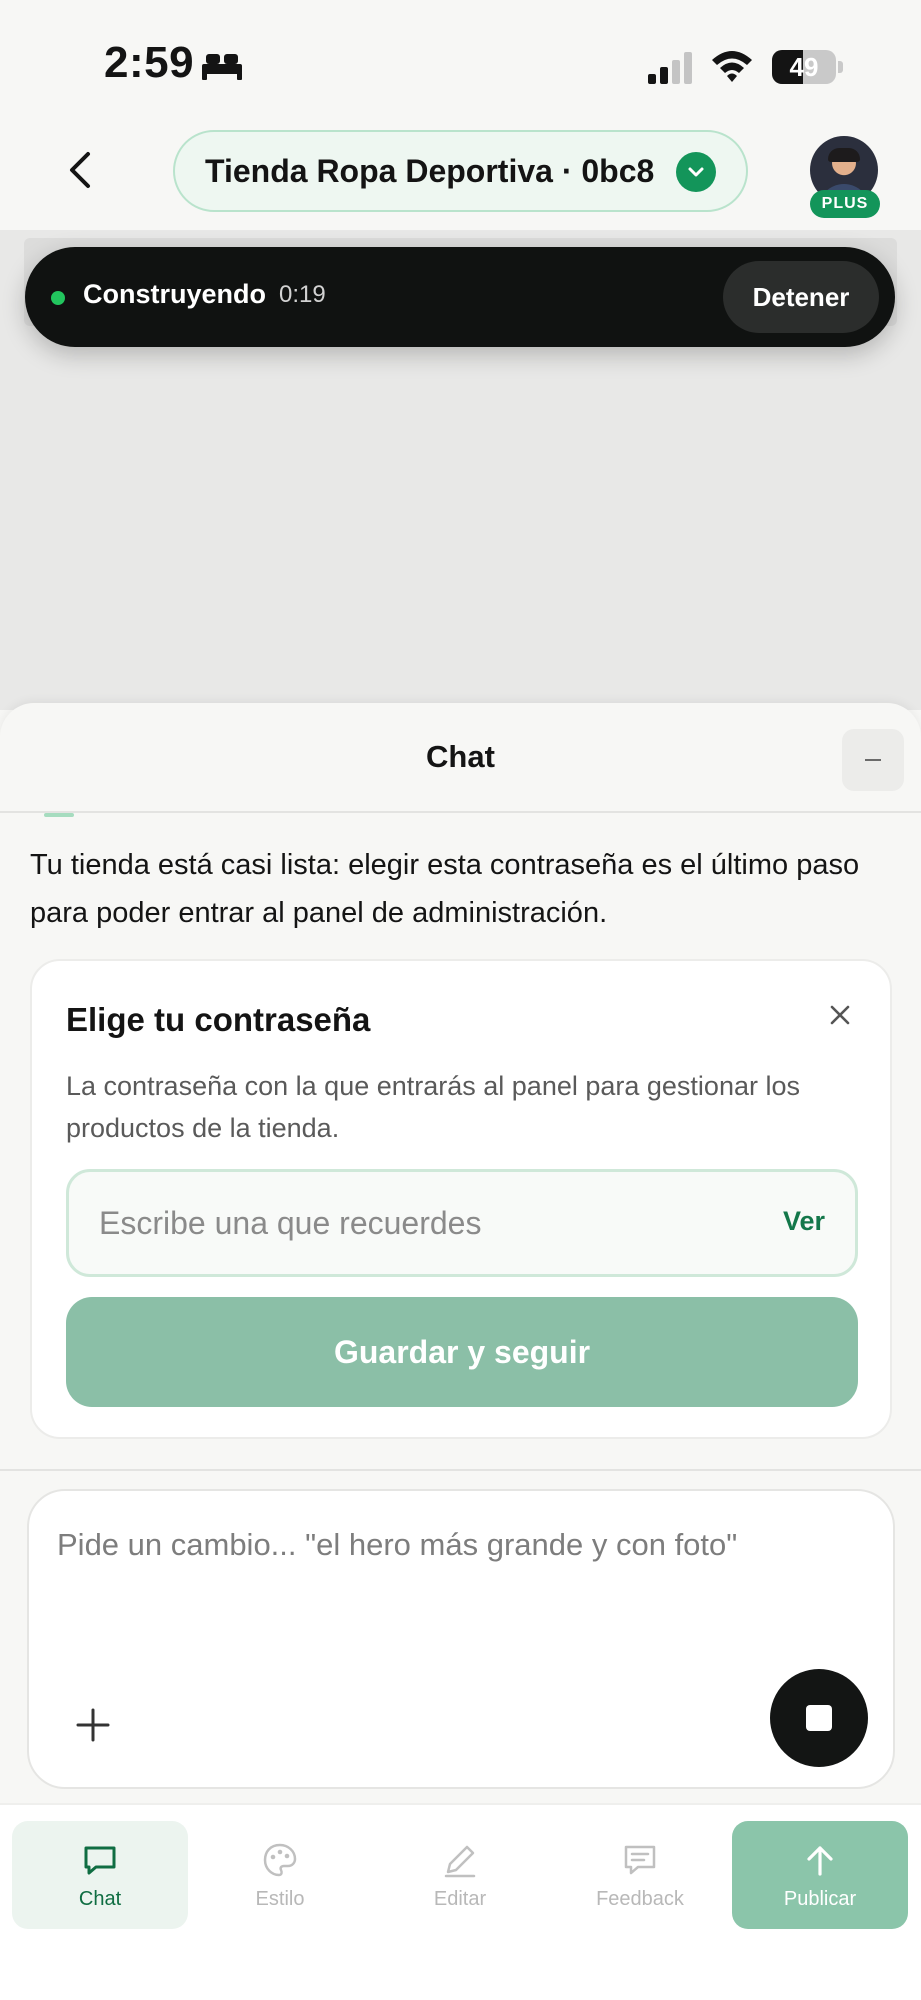 This screenshot has width=921, height=2000. I want to click on plus-icon, so click(93, 1725).